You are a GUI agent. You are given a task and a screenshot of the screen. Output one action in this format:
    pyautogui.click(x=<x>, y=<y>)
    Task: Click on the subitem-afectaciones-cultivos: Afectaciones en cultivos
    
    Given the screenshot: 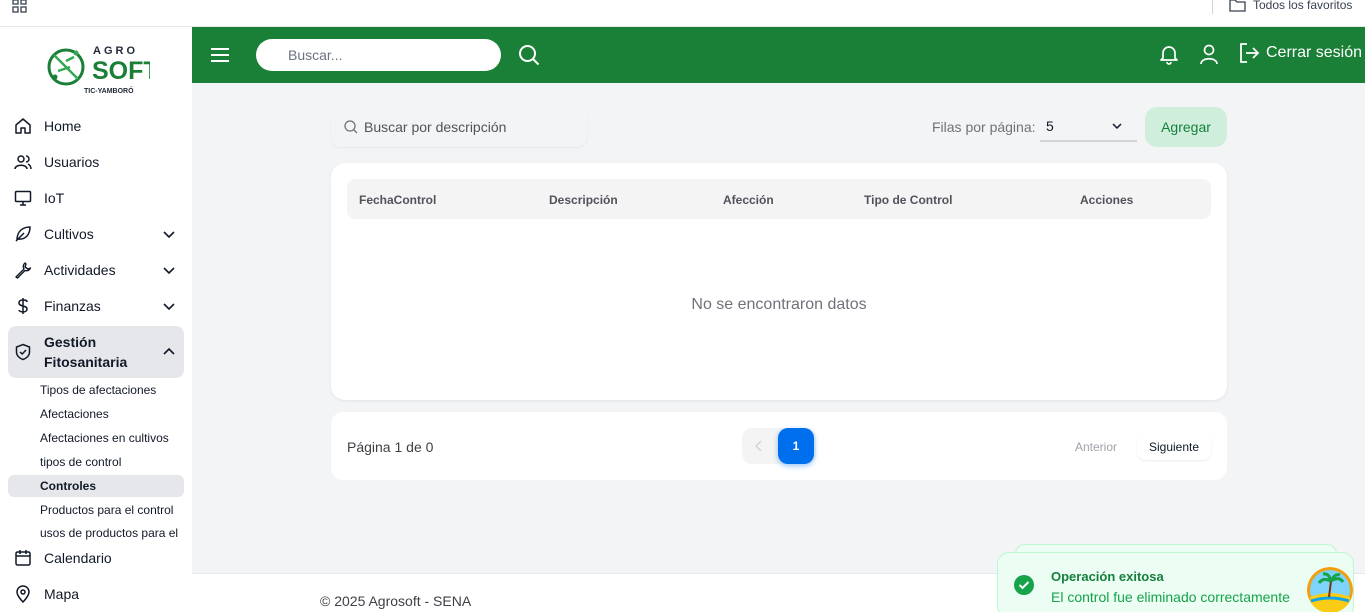 What is the action you would take?
    pyautogui.click(x=96, y=438)
    